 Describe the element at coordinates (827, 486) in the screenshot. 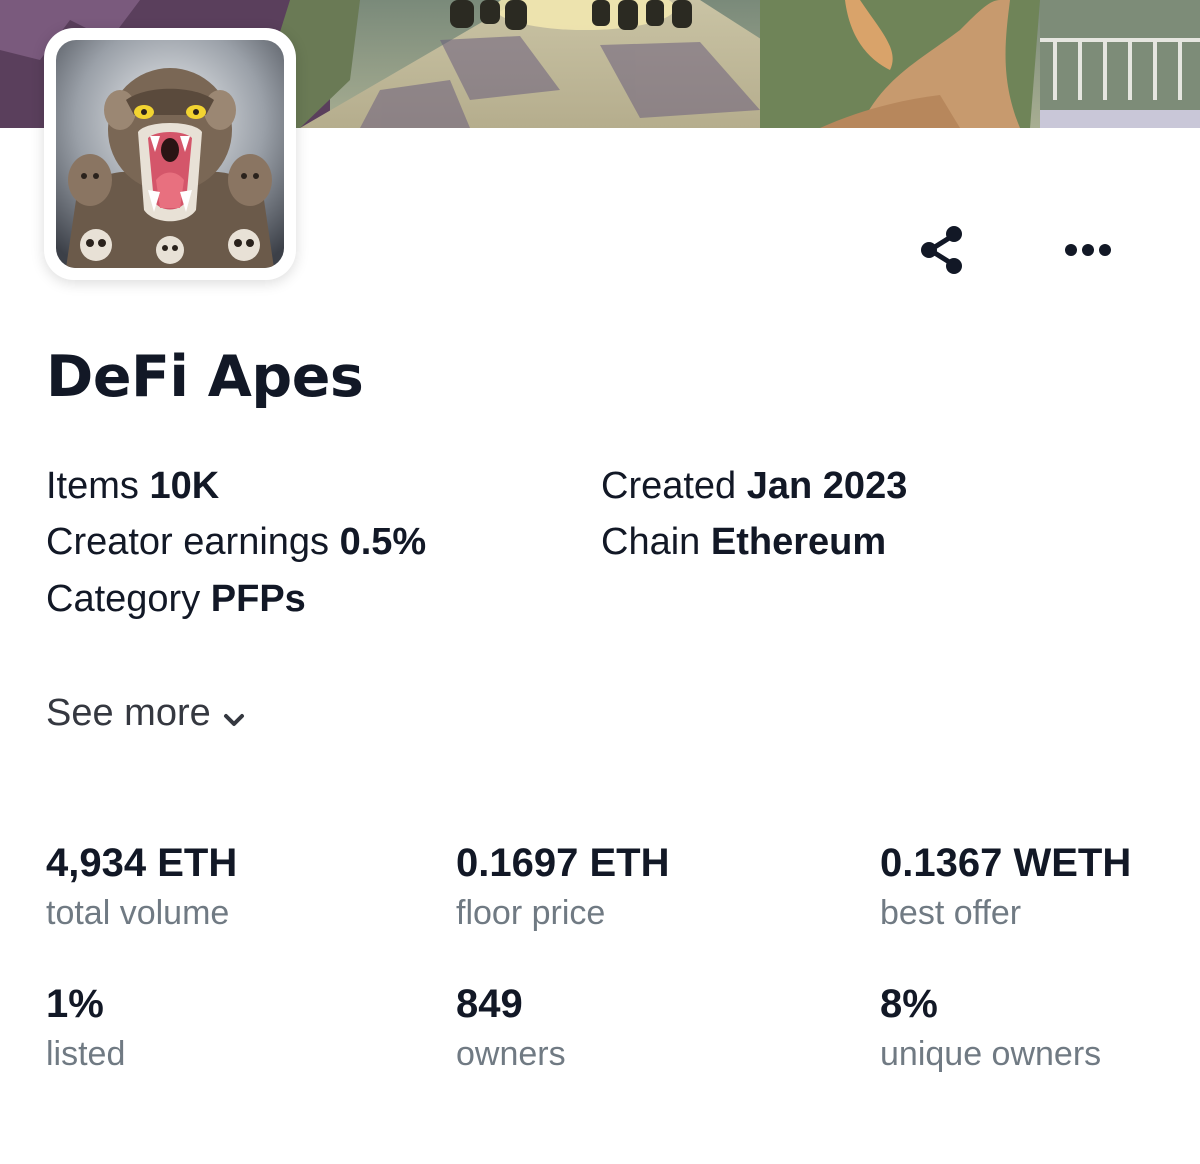

I see `detail-created-value: Jan 2023` at that location.